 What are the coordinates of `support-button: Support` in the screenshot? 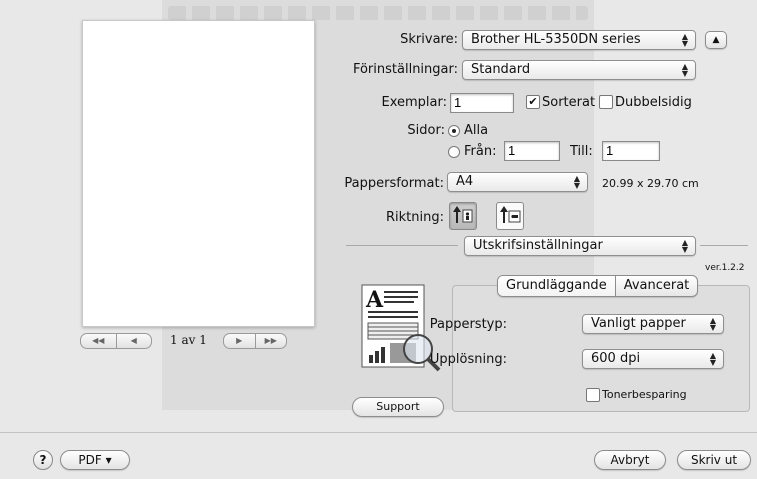 It's located at (398, 407).